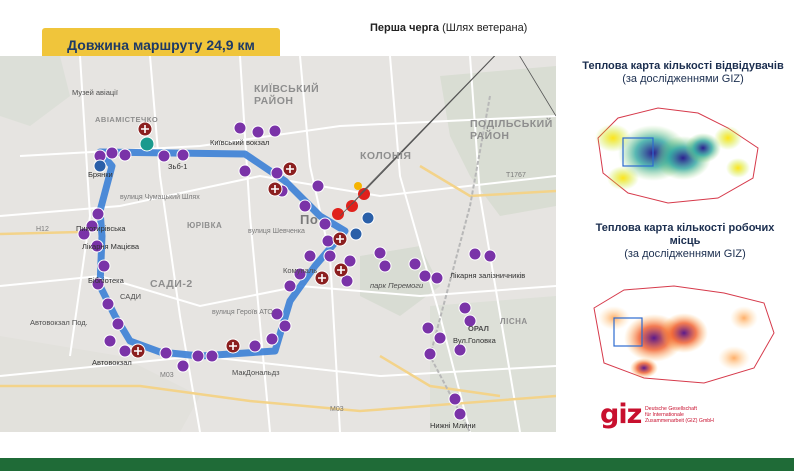 This screenshot has height=471, width=794. What do you see at coordinates (240, 142) in the screenshot?
I see `label-kyivskyi-vokzal: Київський вокзал` at bounding box center [240, 142].